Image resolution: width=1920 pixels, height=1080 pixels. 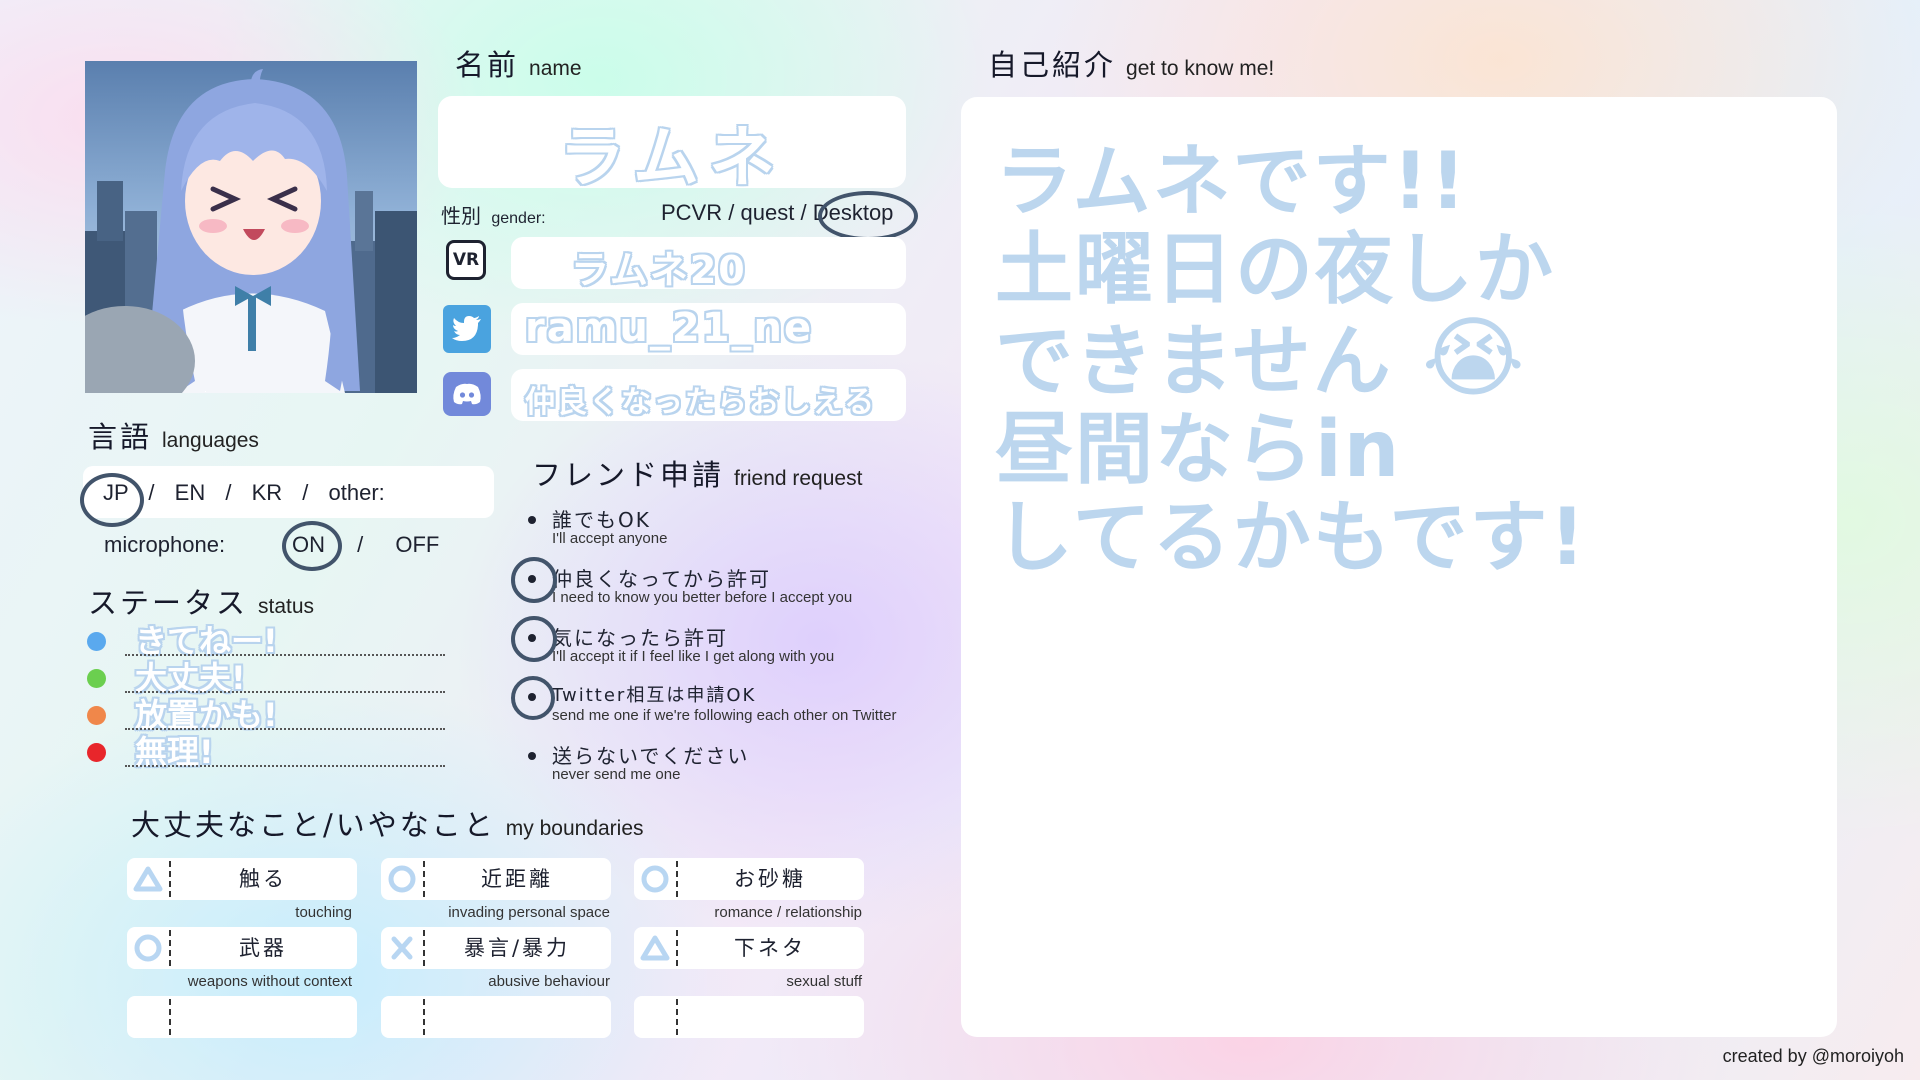 I want to click on intro-label-en: get to know me!, so click(x=1200, y=68).